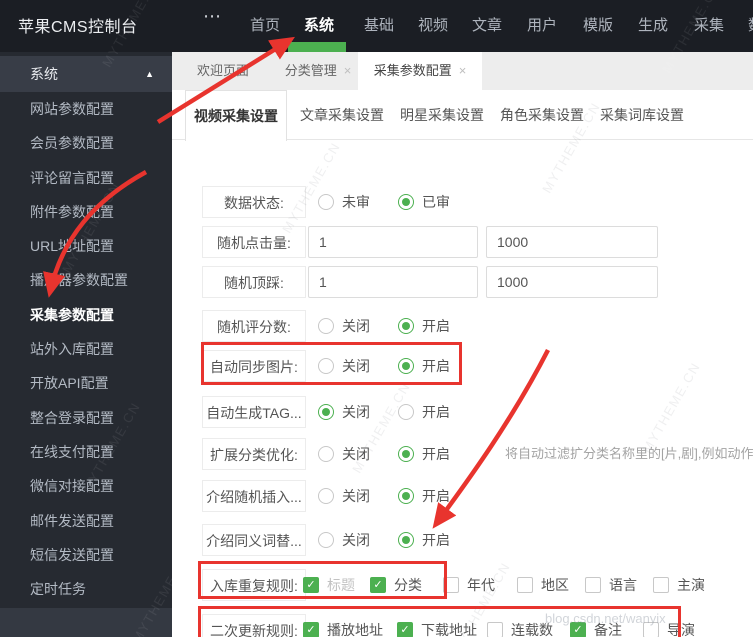 The height and width of the screenshot is (637, 753). Describe the element at coordinates (424, 366) in the screenshot. I see `radio-sync-on: 开启` at that location.